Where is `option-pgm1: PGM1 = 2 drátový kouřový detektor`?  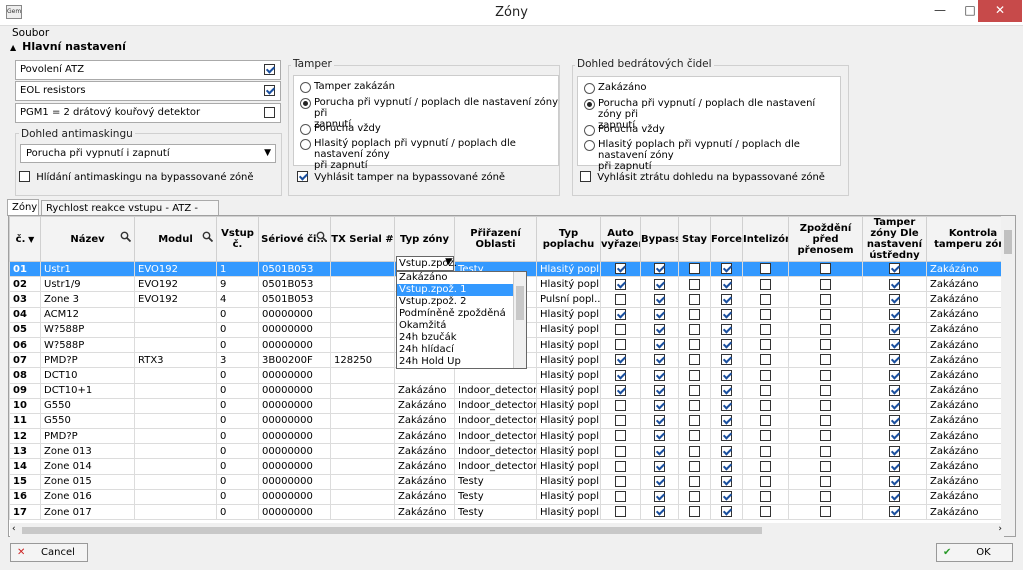 option-pgm1: PGM1 = 2 drátový kouřový detektor is located at coordinates (148, 113).